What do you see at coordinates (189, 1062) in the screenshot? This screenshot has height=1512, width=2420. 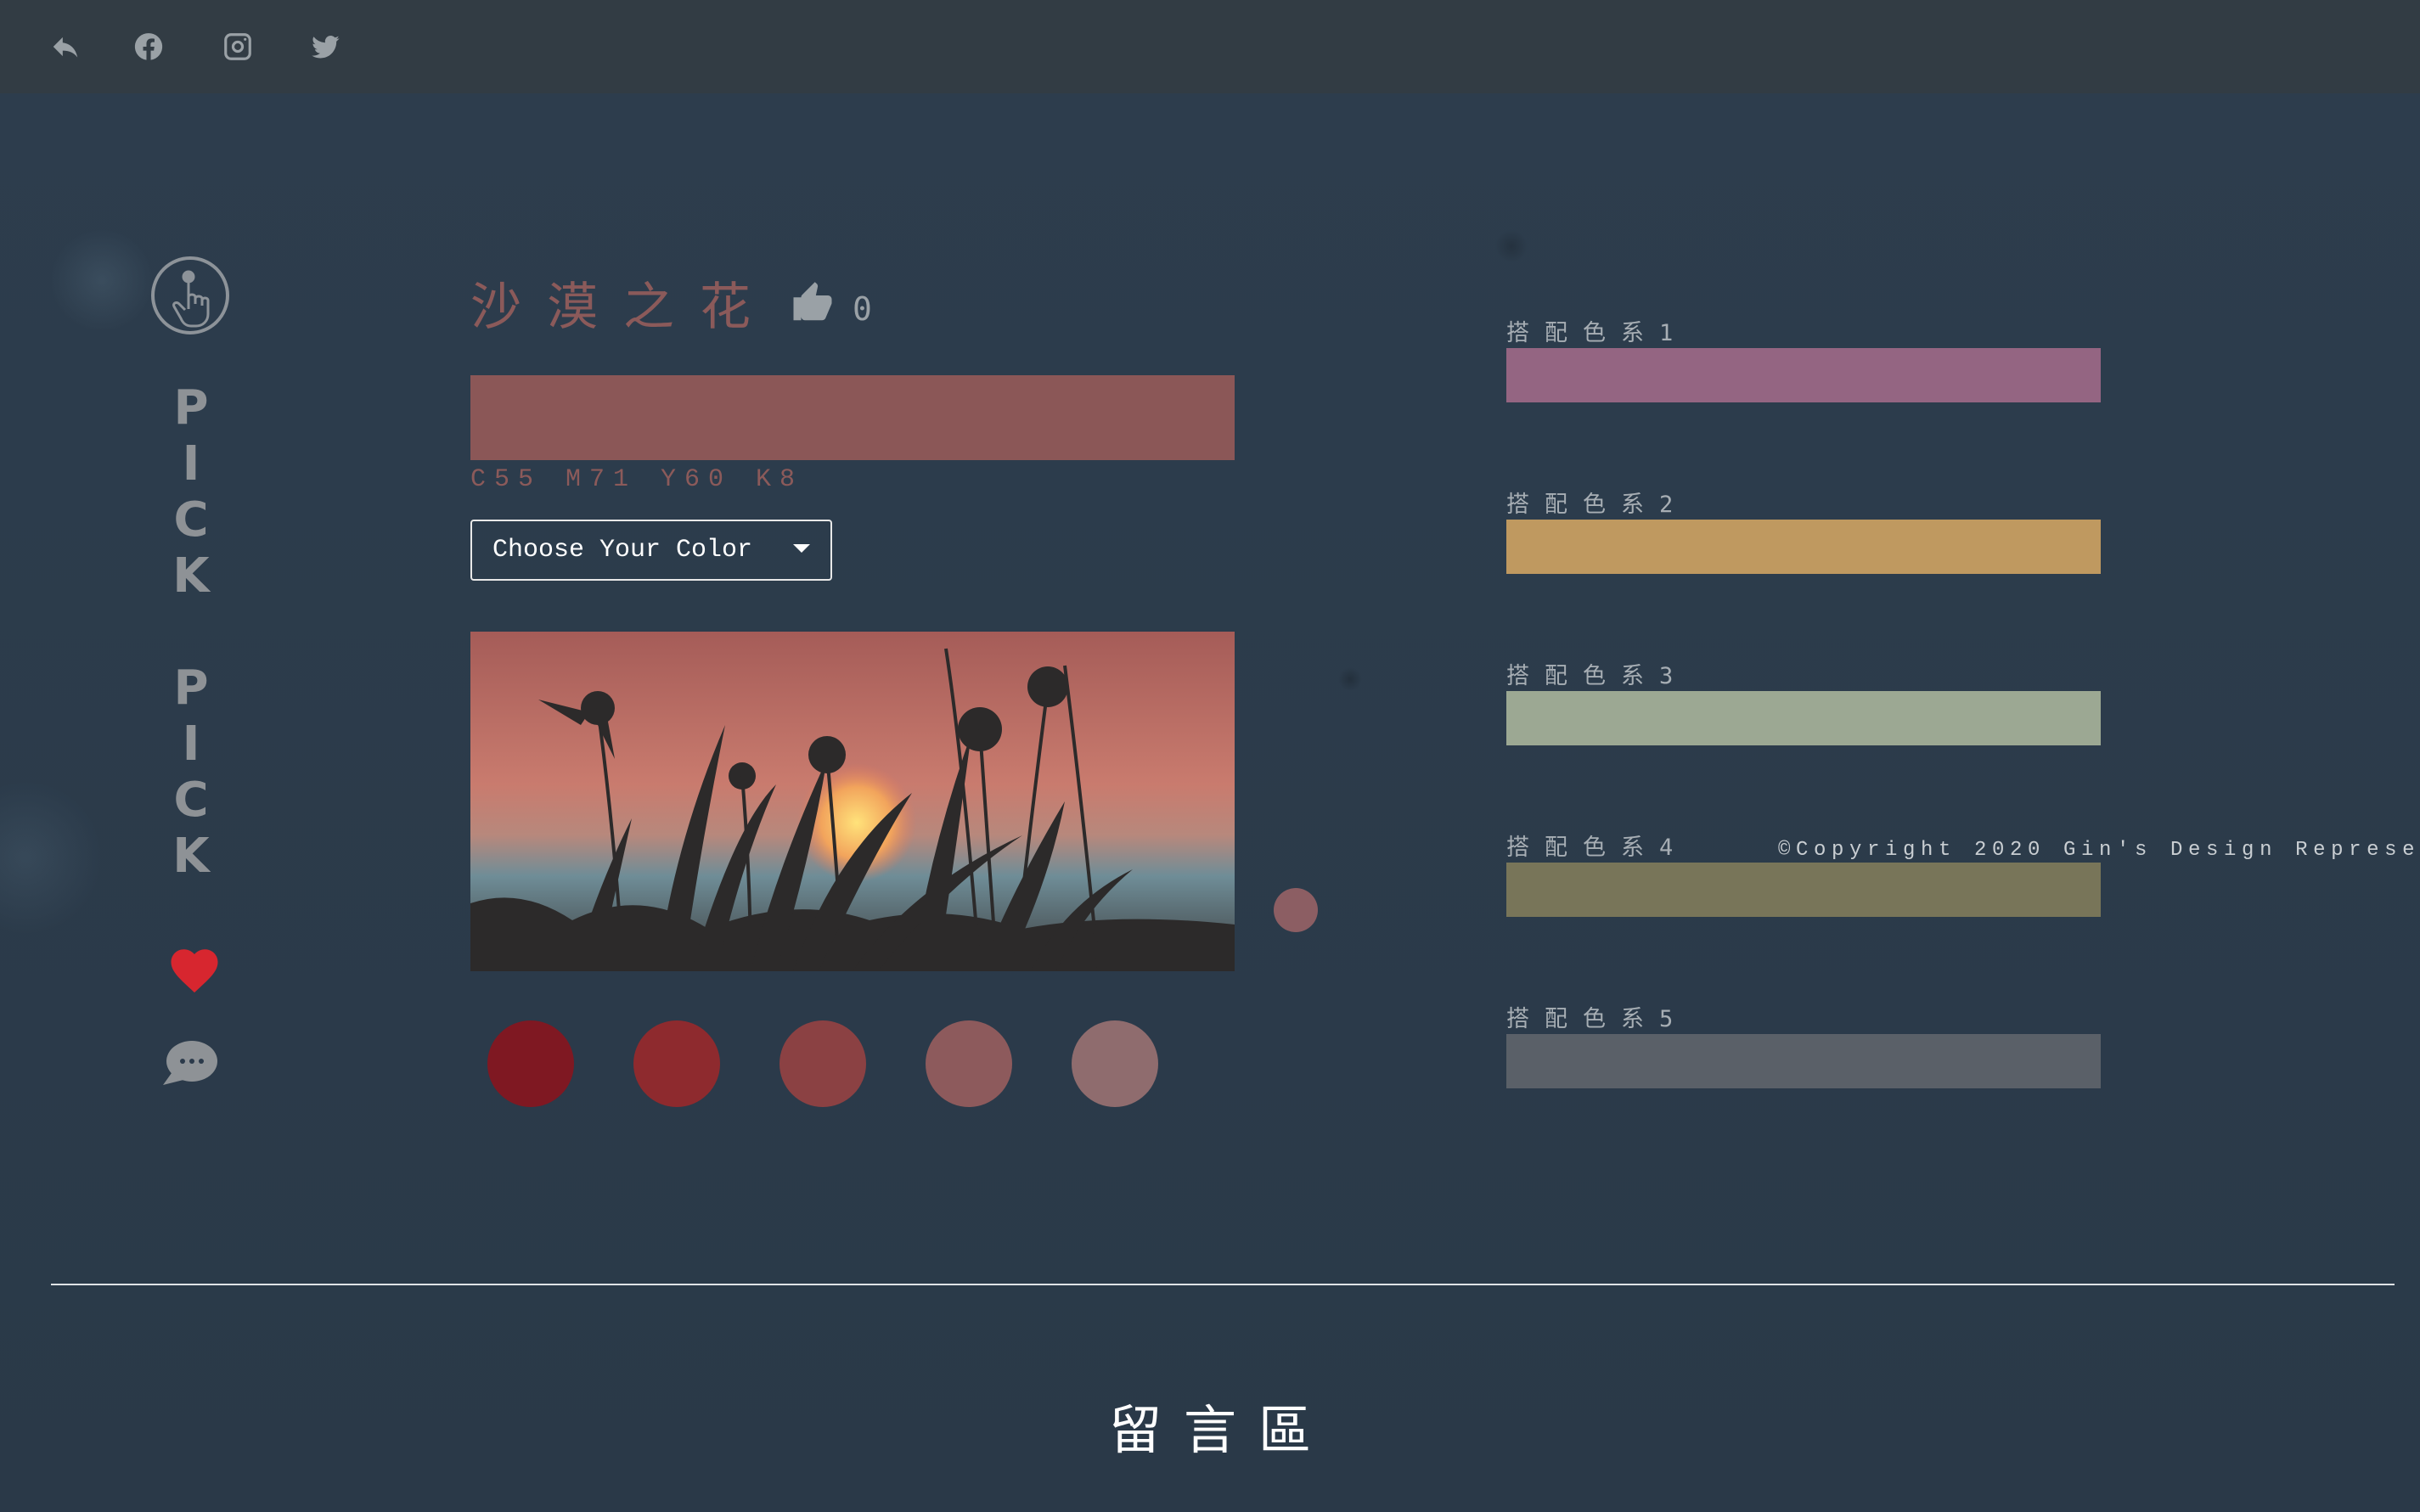 I see `chat-bubble-icon` at bounding box center [189, 1062].